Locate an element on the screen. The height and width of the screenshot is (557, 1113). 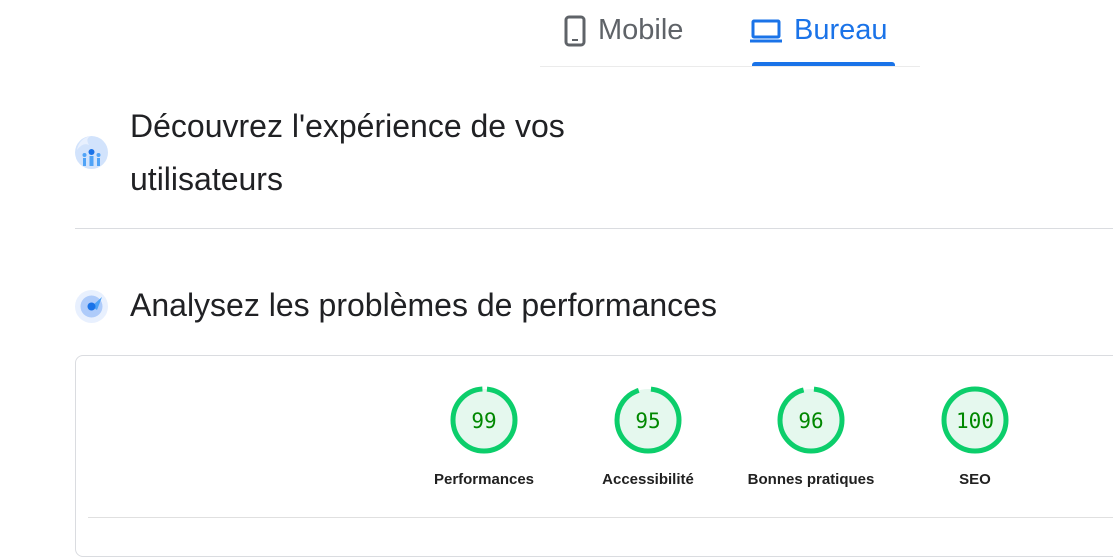
tab-desktop: Bureau is located at coordinates (819, 30).